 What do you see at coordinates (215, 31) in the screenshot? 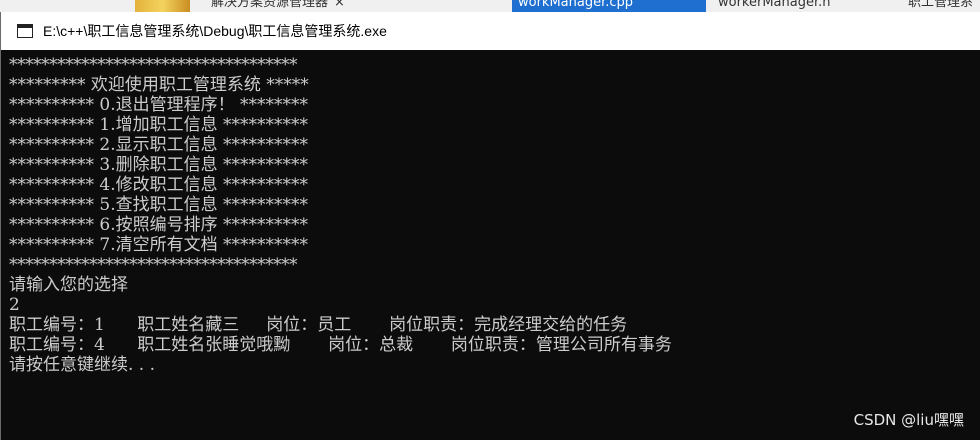
I see `window-title: E:\c++\职工信息管理系统\Debug\职工信息管理系统.exe` at bounding box center [215, 31].